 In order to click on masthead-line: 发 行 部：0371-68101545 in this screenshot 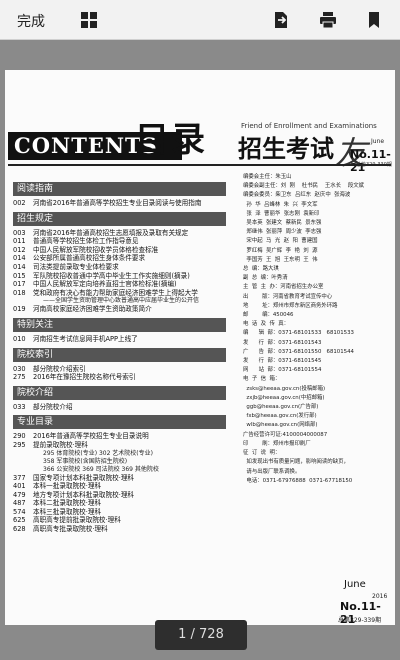, I will do `click(282, 361)`.